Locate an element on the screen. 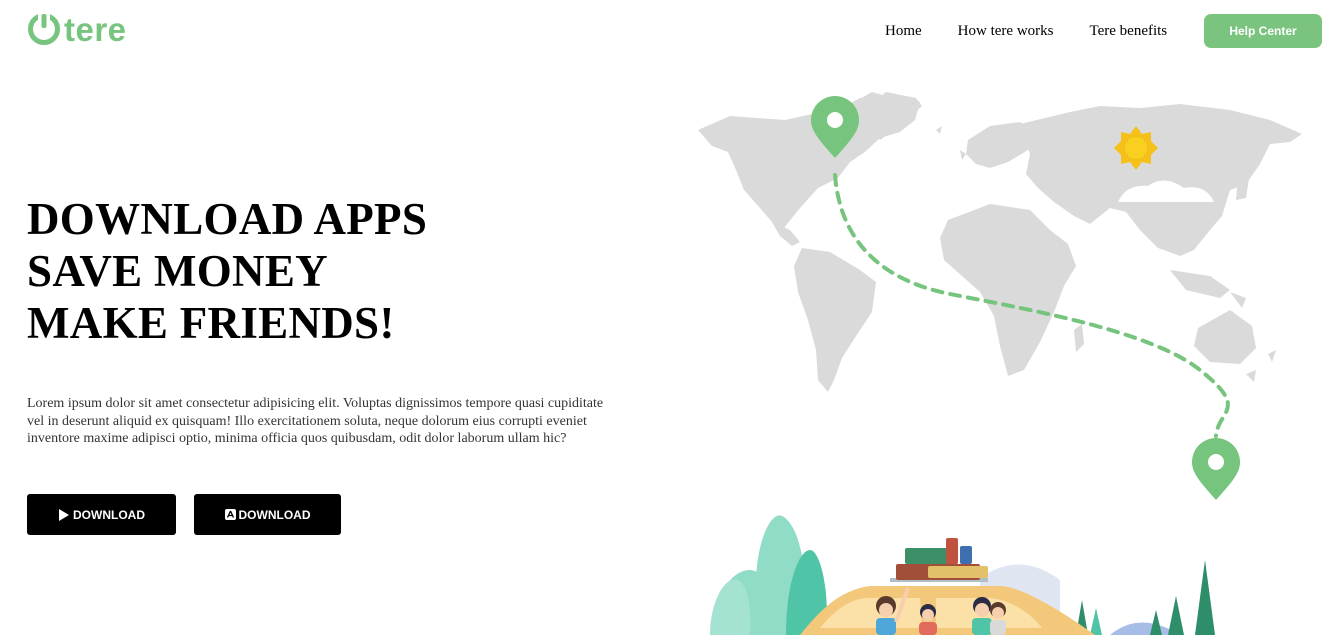 This screenshot has width=1341, height=635. headline-line: MAKE FRIENDS! is located at coordinates (211, 323).